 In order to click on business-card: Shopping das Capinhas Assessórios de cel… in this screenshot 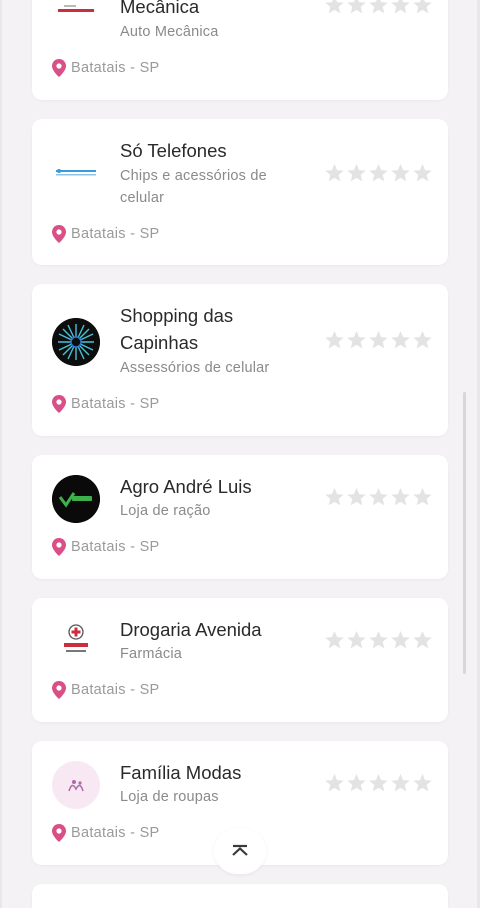, I will do `click(240, 360)`.